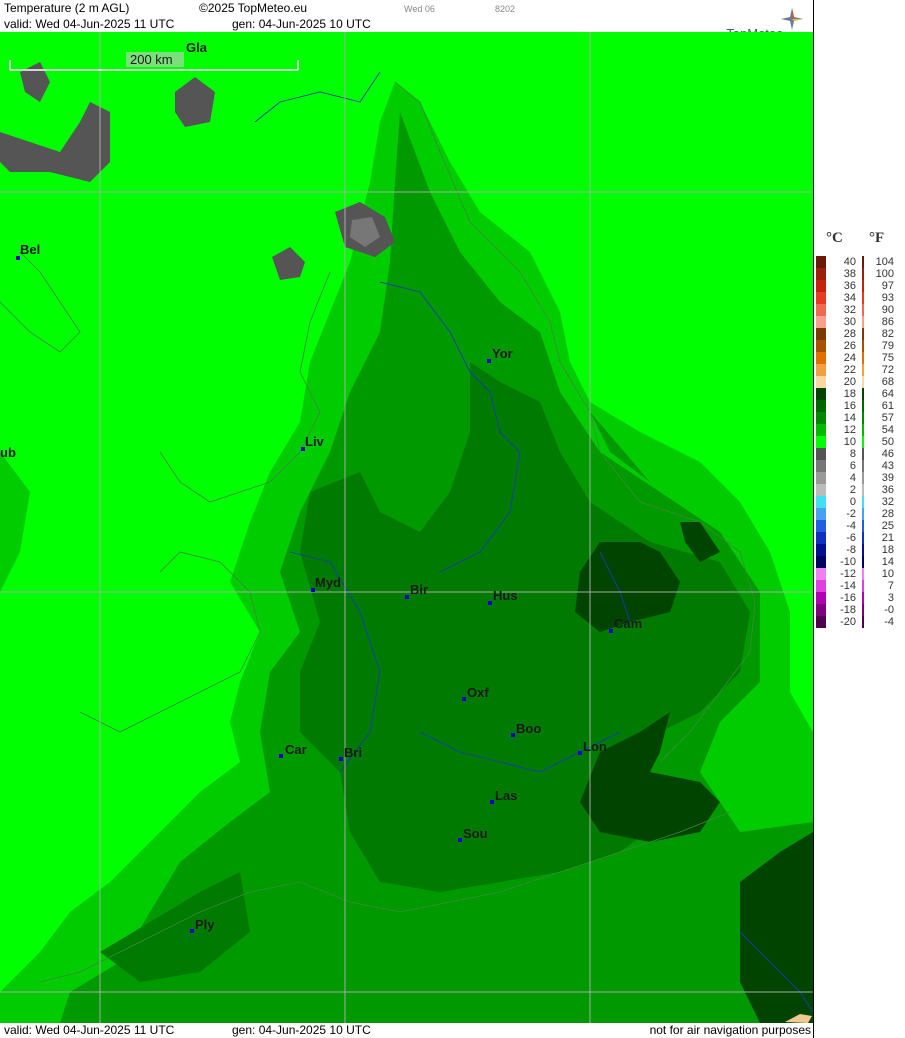 The height and width of the screenshot is (1038, 905). I want to click on legend-fahrenheit-value: 50, so click(887, 442).